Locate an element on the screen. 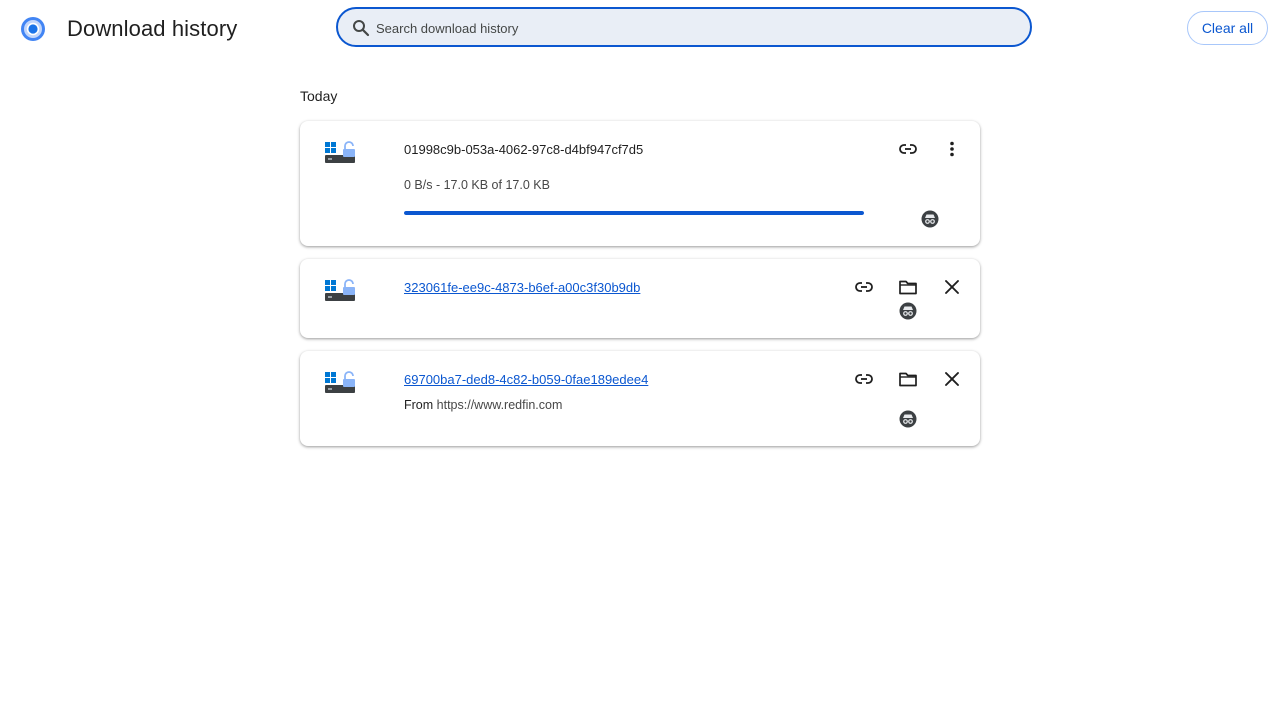 Image resolution: width=1280 pixels, height=720 pixels. download-filename-link: 323061fe-ee9c-4873-b6ef-a00c3f30b9db is located at coordinates (522, 287).